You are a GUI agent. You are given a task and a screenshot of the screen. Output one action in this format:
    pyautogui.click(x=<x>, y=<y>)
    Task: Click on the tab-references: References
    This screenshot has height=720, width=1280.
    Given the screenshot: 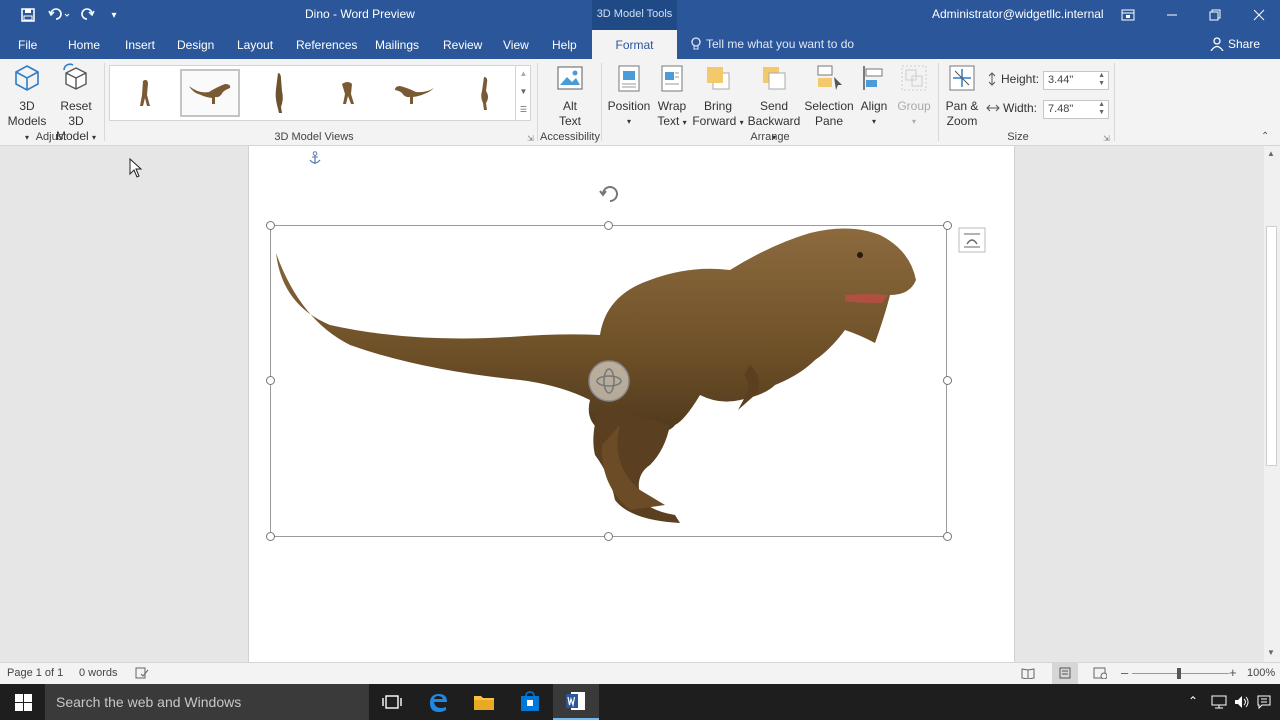 What is the action you would take?
    pyautogui.click(x=326, y=45)
    